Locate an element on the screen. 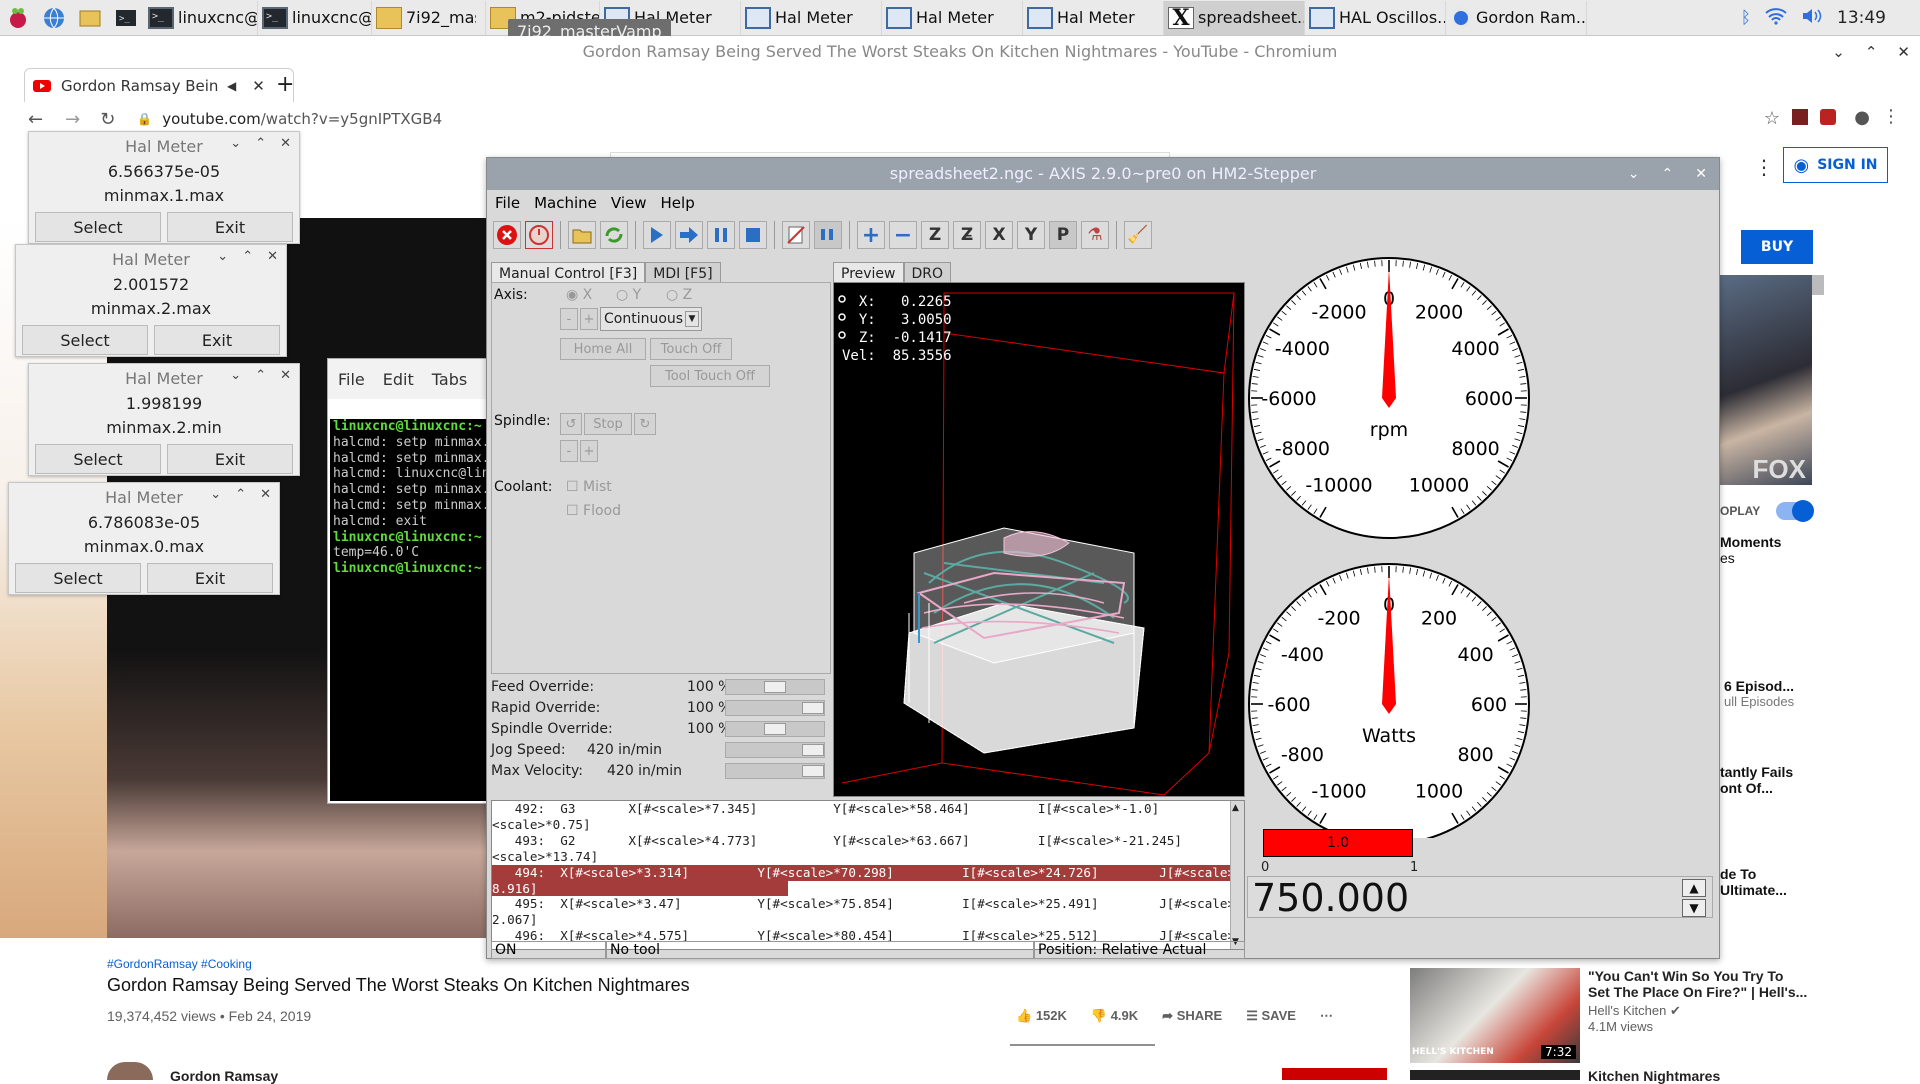 The width and height of the screenshot is (1920, 1084). stop-icon is located at coordinates (753, 235).